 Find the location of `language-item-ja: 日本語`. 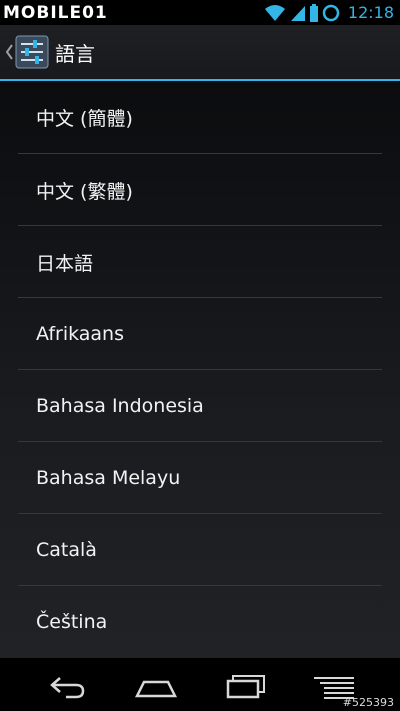

language-item-ja: 日本語 is located at coordinates (200, 262).